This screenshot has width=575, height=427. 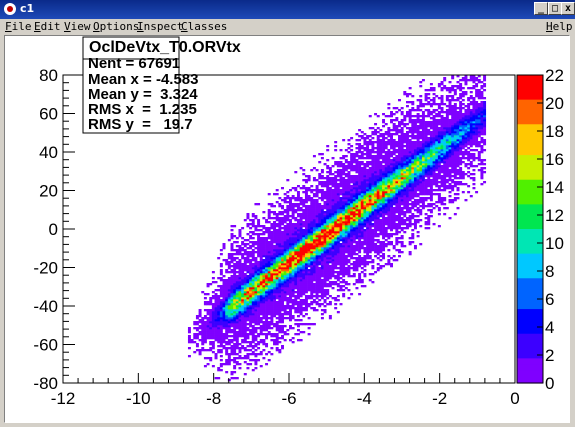 What do you see at coordinates (160, 26) in the screenshot?
I see `menu-inspect: Inspect` at bounding box center [160, 26].